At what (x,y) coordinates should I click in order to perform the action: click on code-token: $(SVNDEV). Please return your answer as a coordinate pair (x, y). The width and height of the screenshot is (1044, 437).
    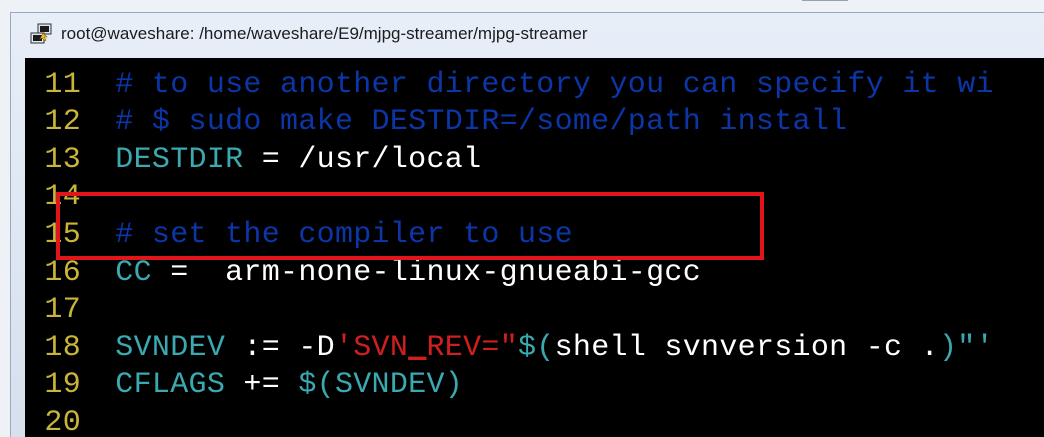
    Looking at the image, I should click on (381, 385).